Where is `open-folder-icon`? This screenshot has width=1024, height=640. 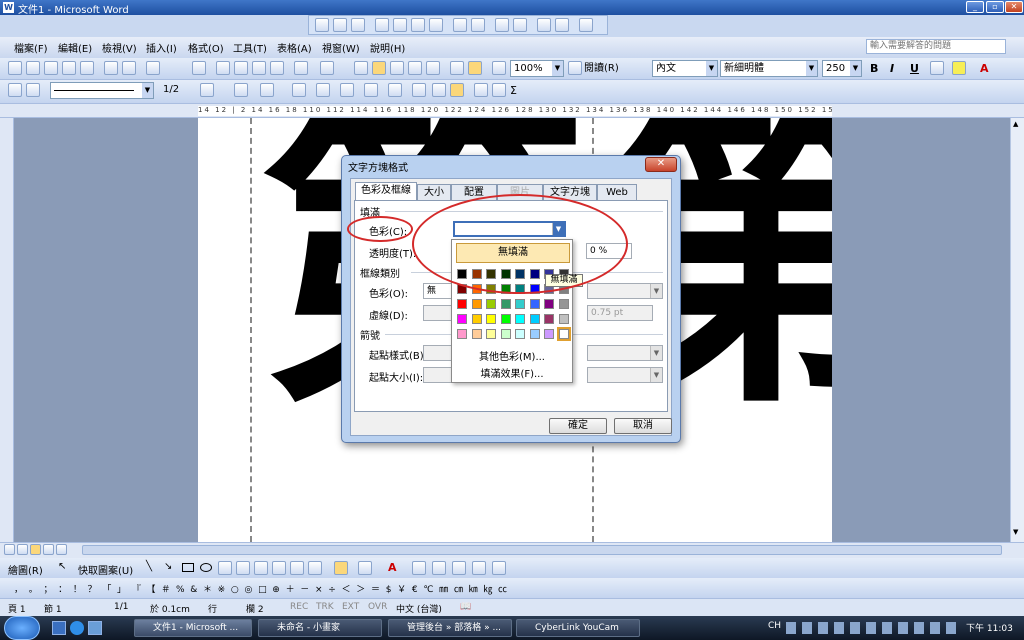
open-folder-icon is located at coordinates (33, 68).